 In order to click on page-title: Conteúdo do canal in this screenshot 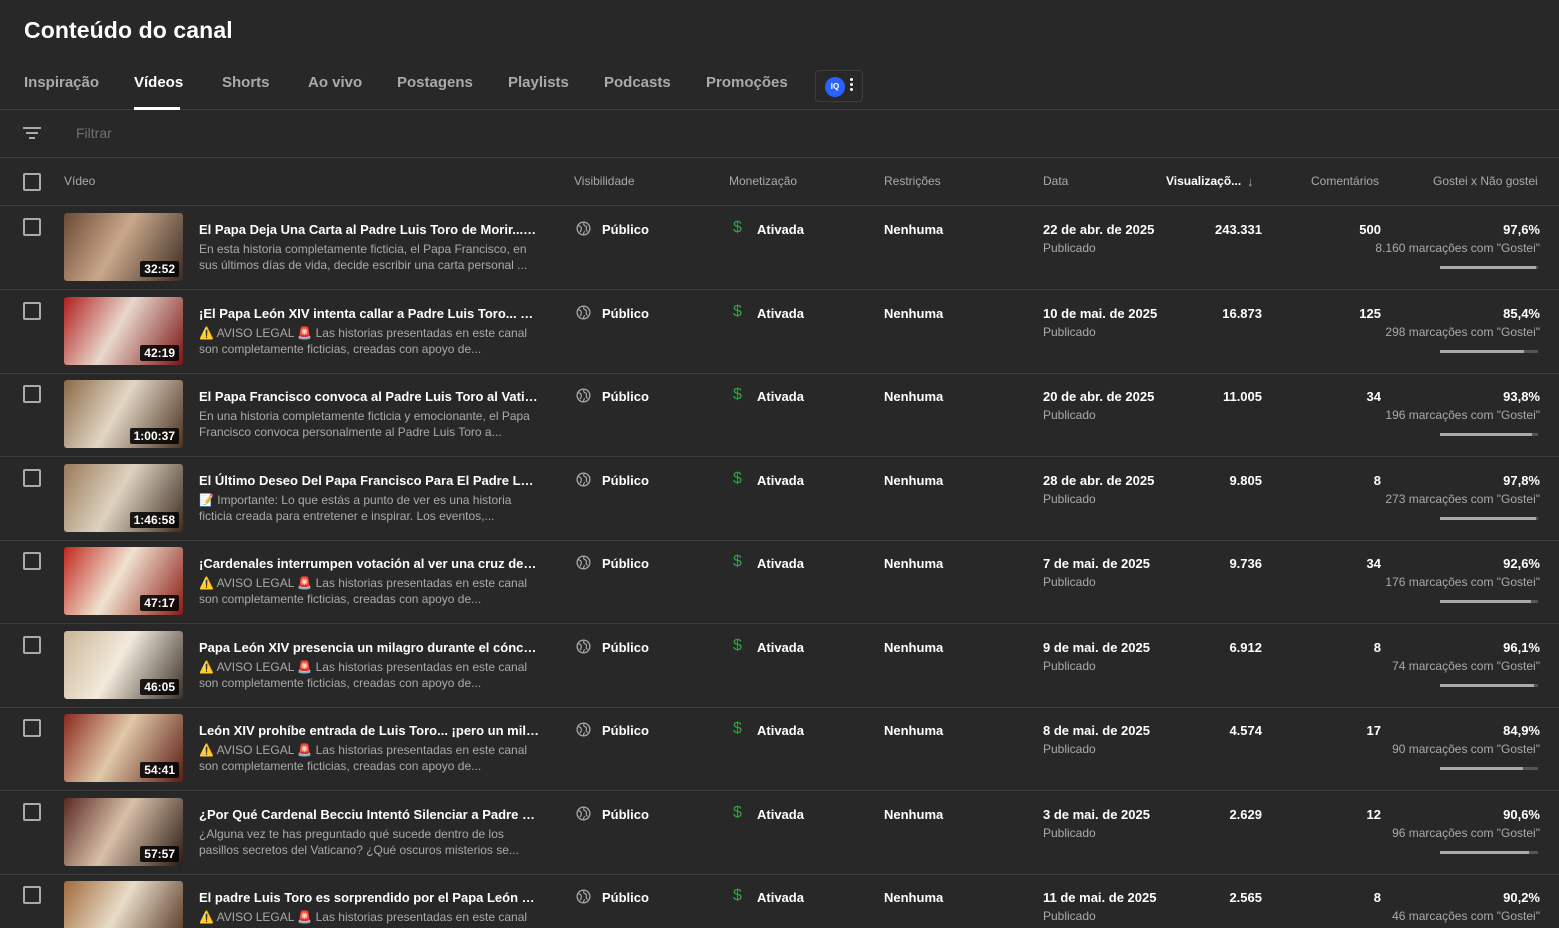, I will do `click(128, 30)`.